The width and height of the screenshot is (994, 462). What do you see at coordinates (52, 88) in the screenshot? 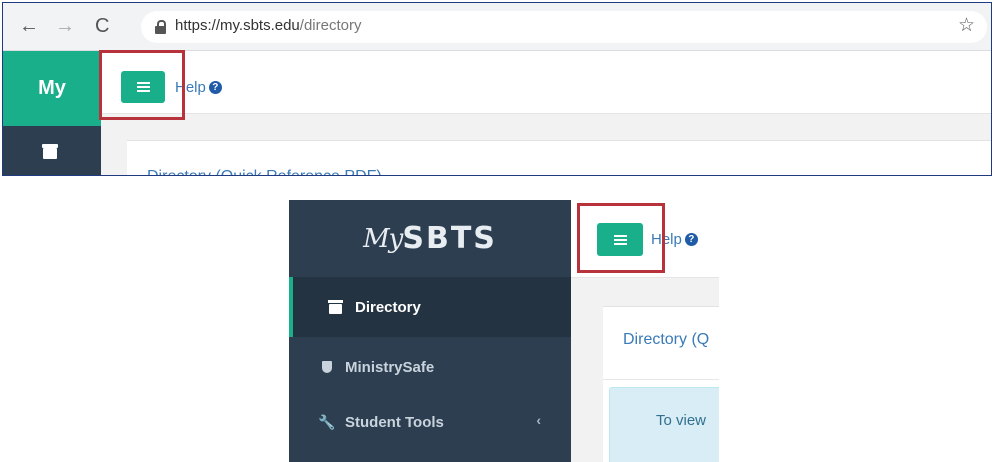
I see `brand-logo: My` at bounding box center [52, 88].